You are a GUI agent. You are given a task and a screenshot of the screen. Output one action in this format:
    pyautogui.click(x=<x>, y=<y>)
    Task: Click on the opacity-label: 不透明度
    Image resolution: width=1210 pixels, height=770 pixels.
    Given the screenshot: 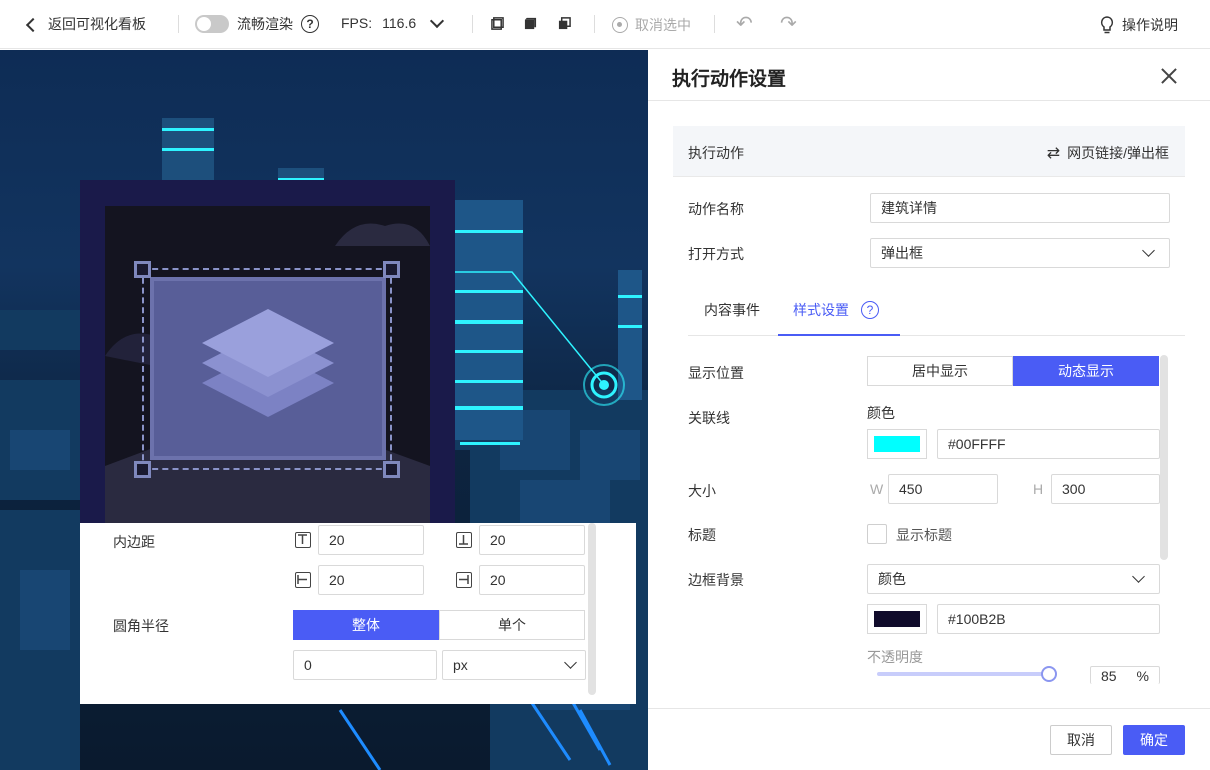 What is the action you would take?
    pyautogui.click(x=895, y=657)
    